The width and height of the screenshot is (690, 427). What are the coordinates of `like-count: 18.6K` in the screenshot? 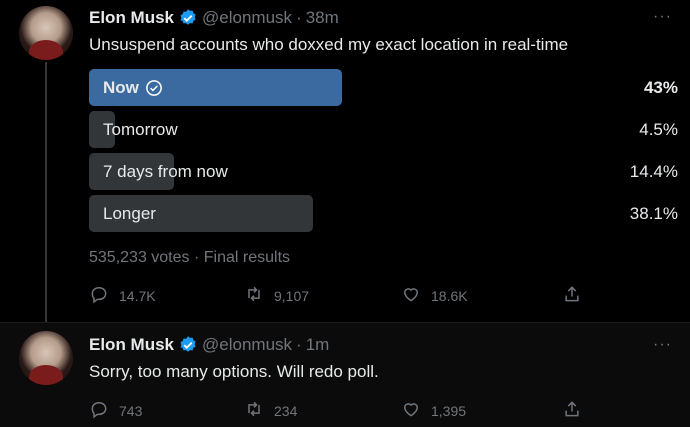 It's located at (449, 295).